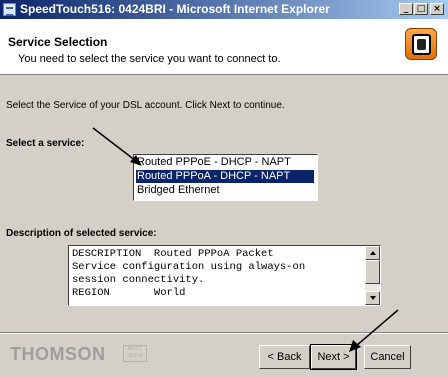 This screenshot has width=448, height=377. I want to click on speedtouch-app-icon, so click(421, 44).